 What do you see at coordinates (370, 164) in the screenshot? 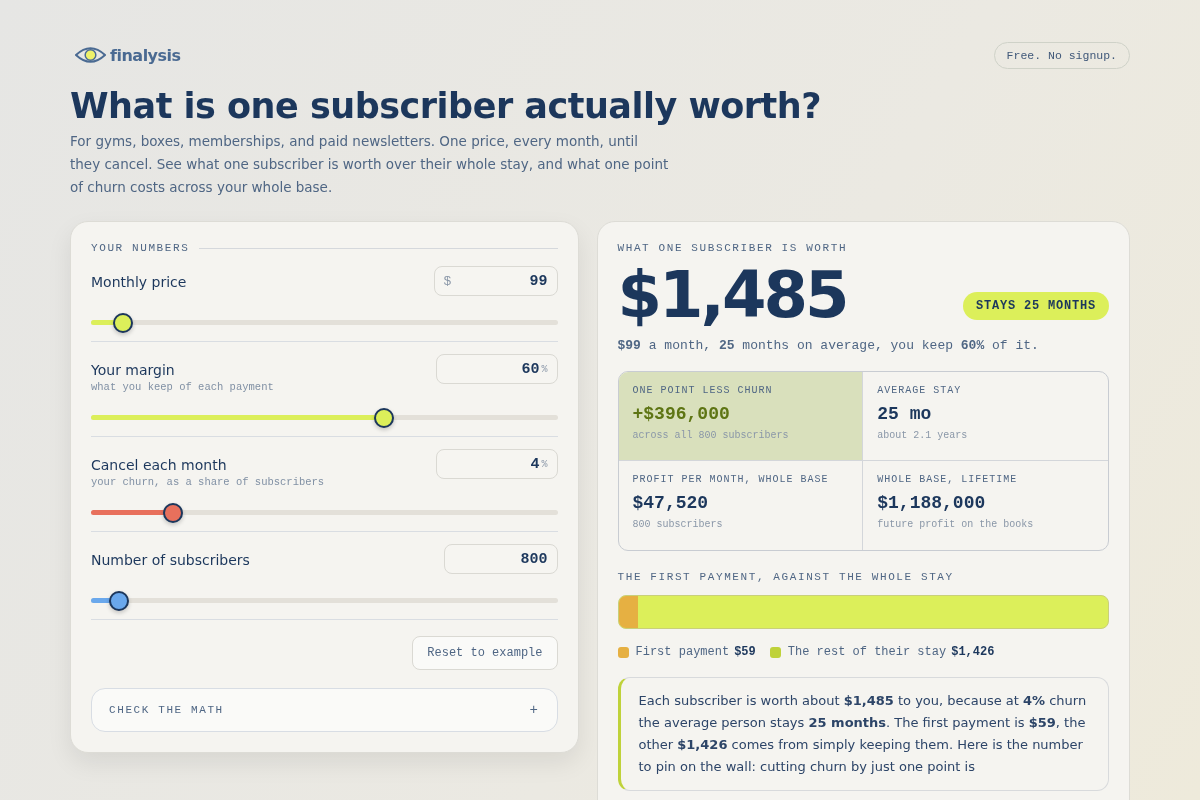
I see `intro-text: For gyms, boxes, memberships, and paid newsletters. One price, every month, until they cancel. See what one subscriber is worth over their whole stay, and what one point of churn costs across your whole base.` at bounding box center [370, 164].